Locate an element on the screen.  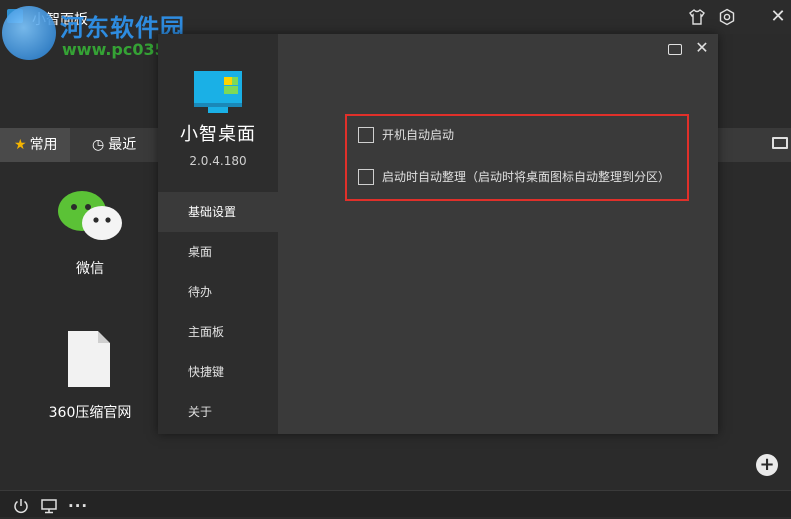
autostart-option: 开机自动启动 is located at coordinates (458, 136).